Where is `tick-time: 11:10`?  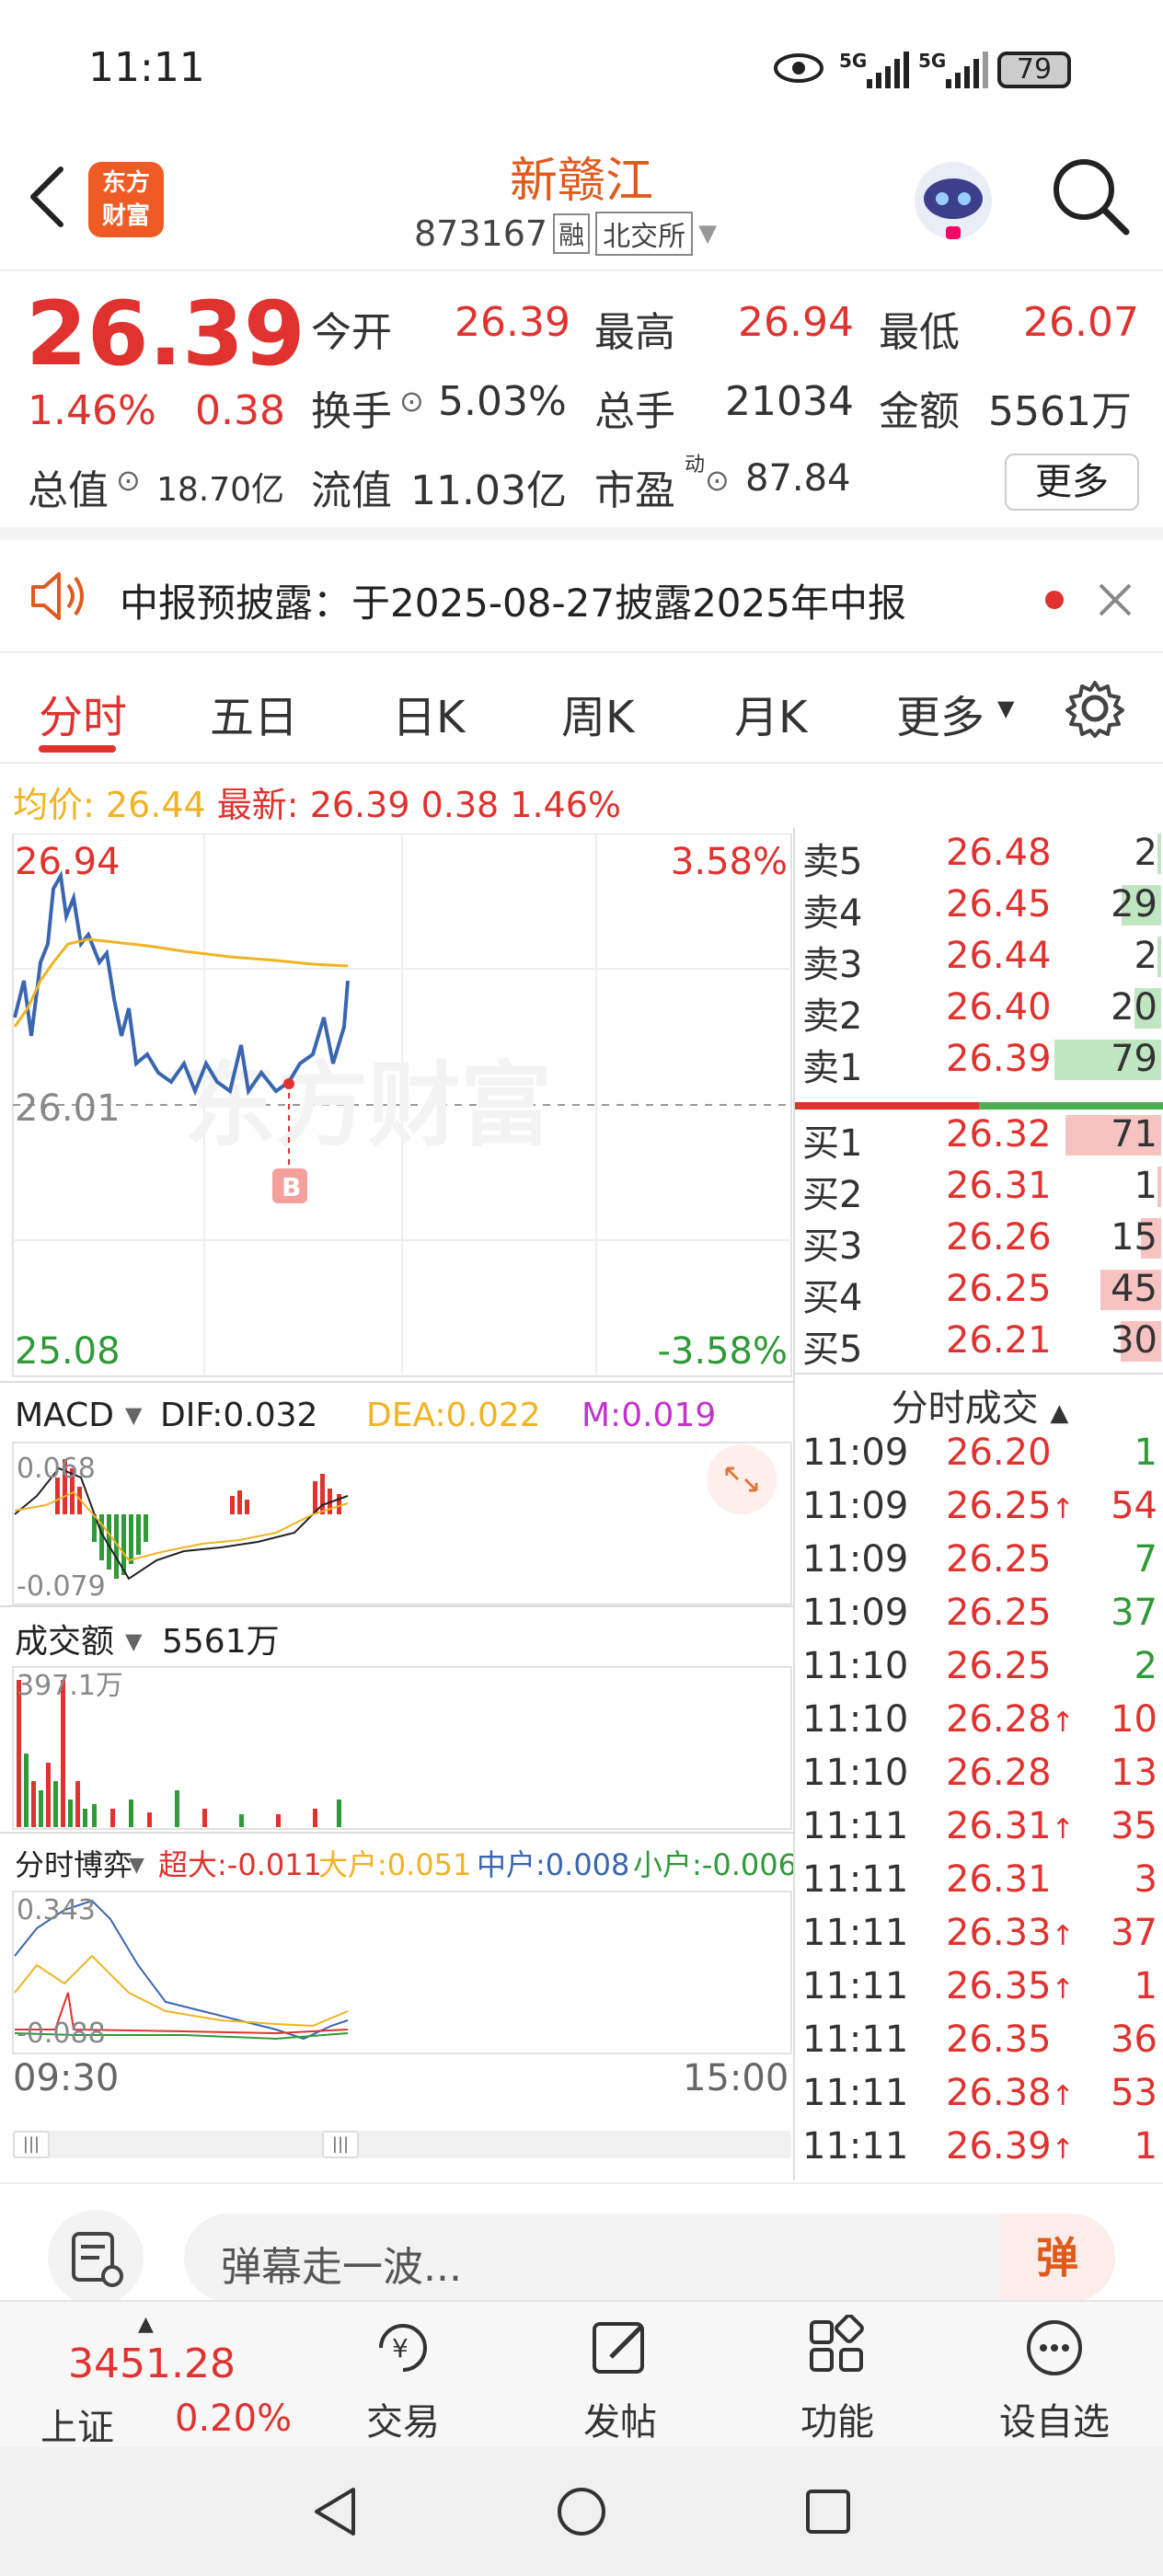
tick-time: 11:10 is located at coordinates (856, 1773).